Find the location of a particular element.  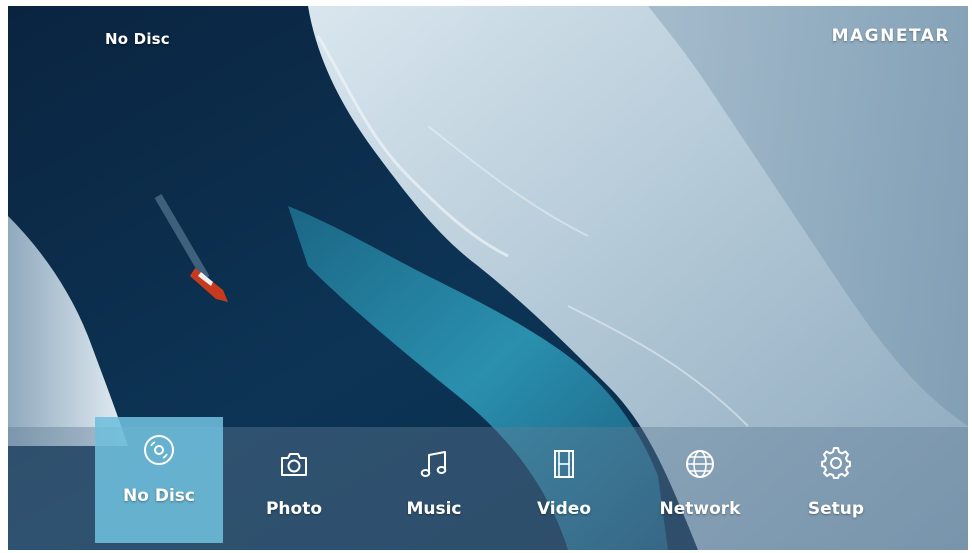

menu-item-no-disc: No Disc is located at coordinates (159, 480).